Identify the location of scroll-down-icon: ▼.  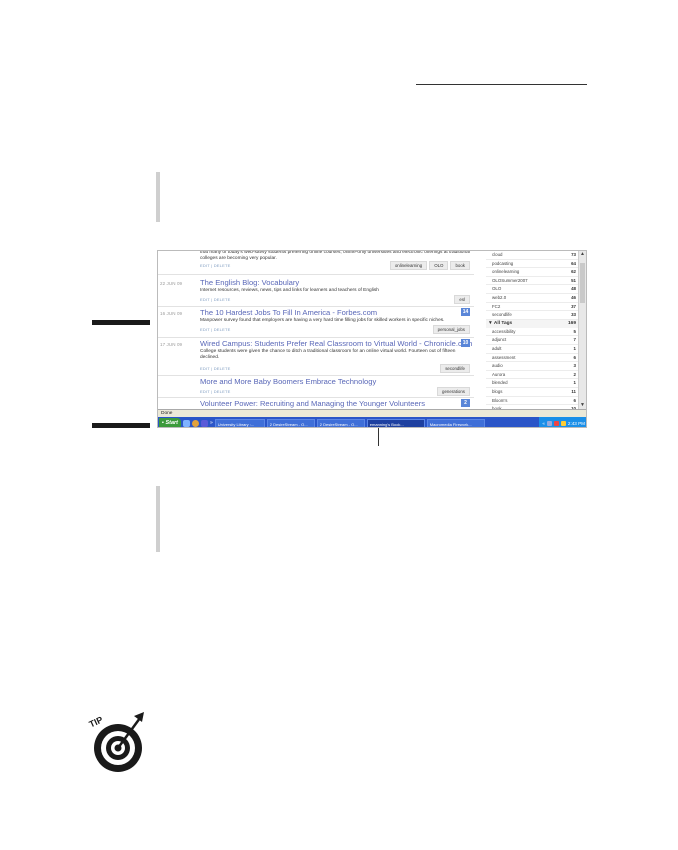
(582, 405).